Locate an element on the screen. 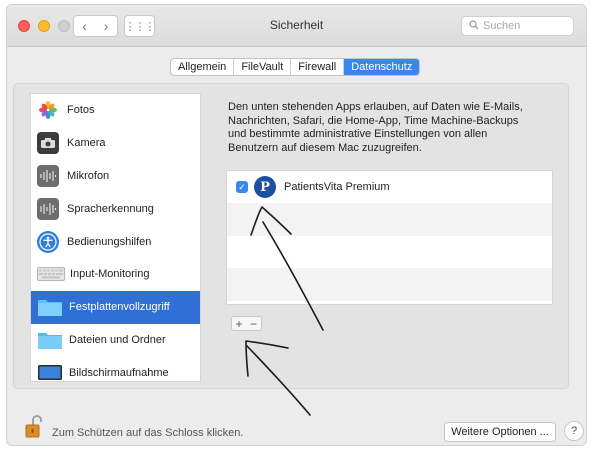  search-icon is located at coordinates (474, 26).